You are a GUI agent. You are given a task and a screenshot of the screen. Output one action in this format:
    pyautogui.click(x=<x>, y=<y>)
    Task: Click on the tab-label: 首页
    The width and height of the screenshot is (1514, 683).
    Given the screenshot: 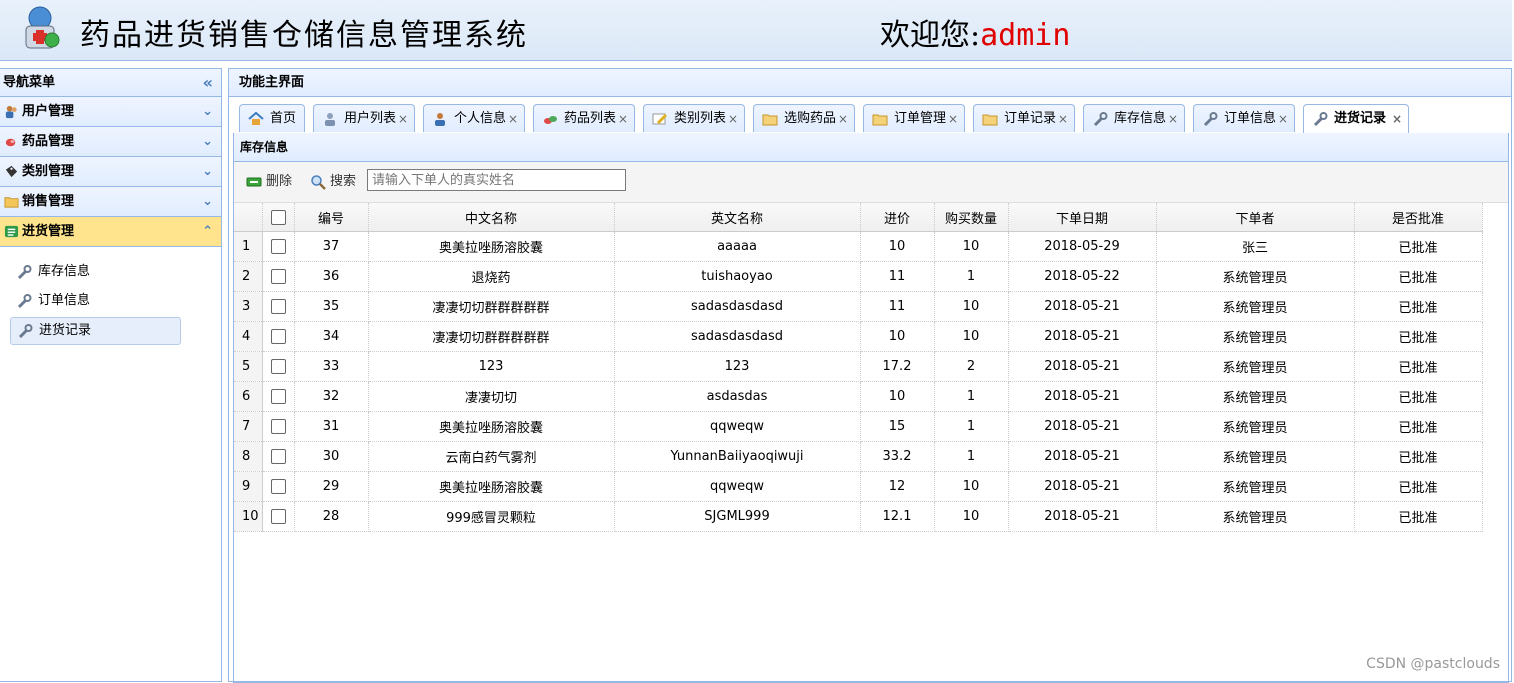 What is the action you would take?
    pyautogui.click(x=283, y=118)
    